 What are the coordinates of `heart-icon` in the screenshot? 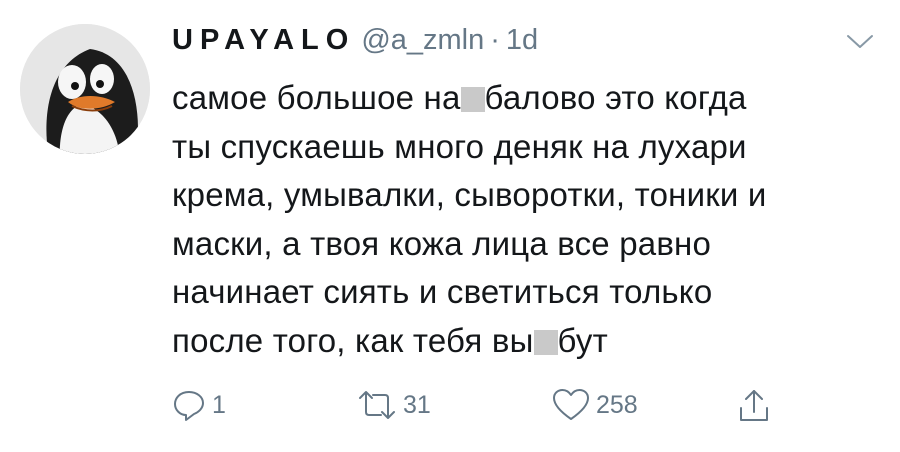 It's located at (571, 404).